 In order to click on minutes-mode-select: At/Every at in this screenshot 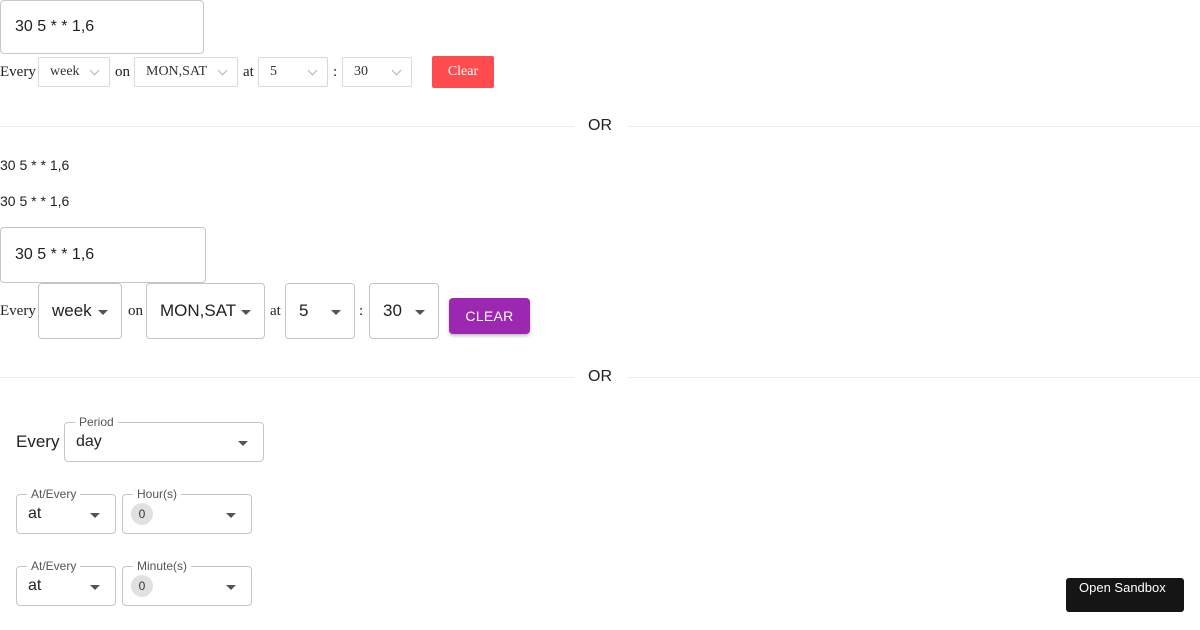, I will do `click(66, 582)`.